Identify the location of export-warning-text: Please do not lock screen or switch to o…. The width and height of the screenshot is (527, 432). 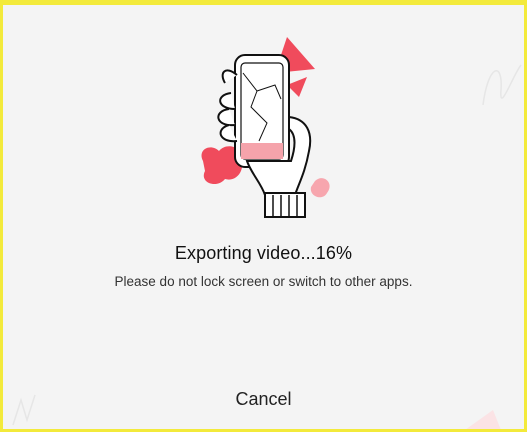
(263, 281).